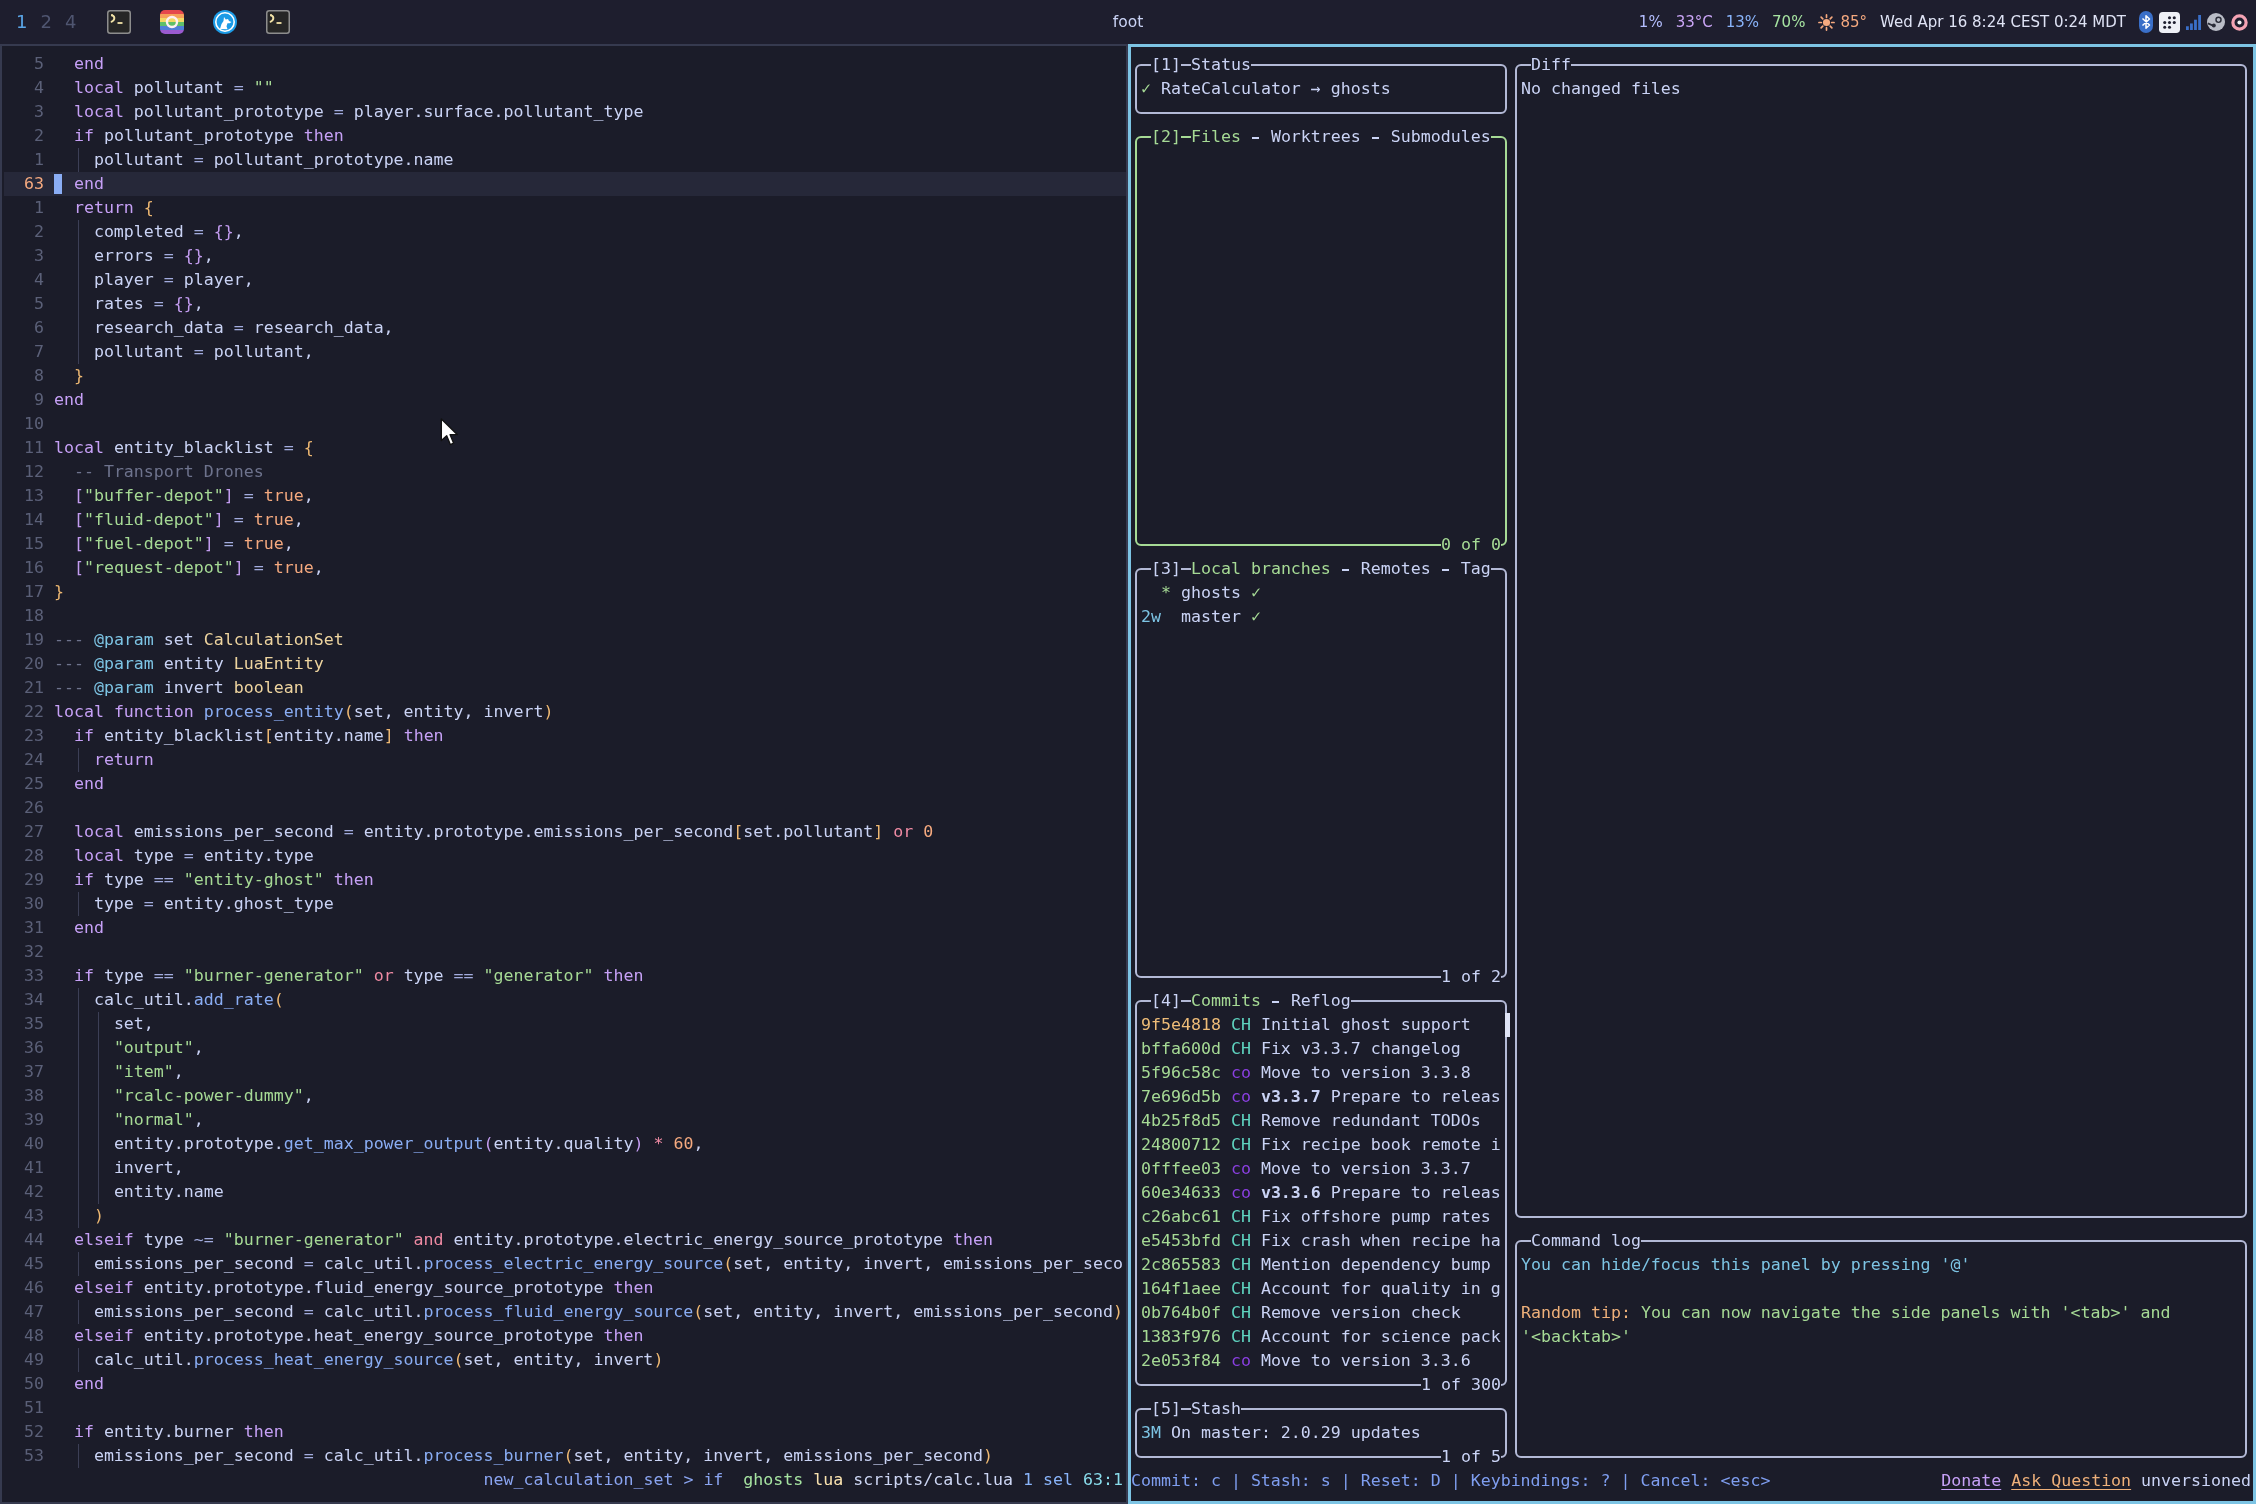 The width and height of the screenshot is (2256, 1504). Describe the element at coordinates (213, 1096) in the screenshot. I see `code-line: "rcalc-power-dummy",` at that location.